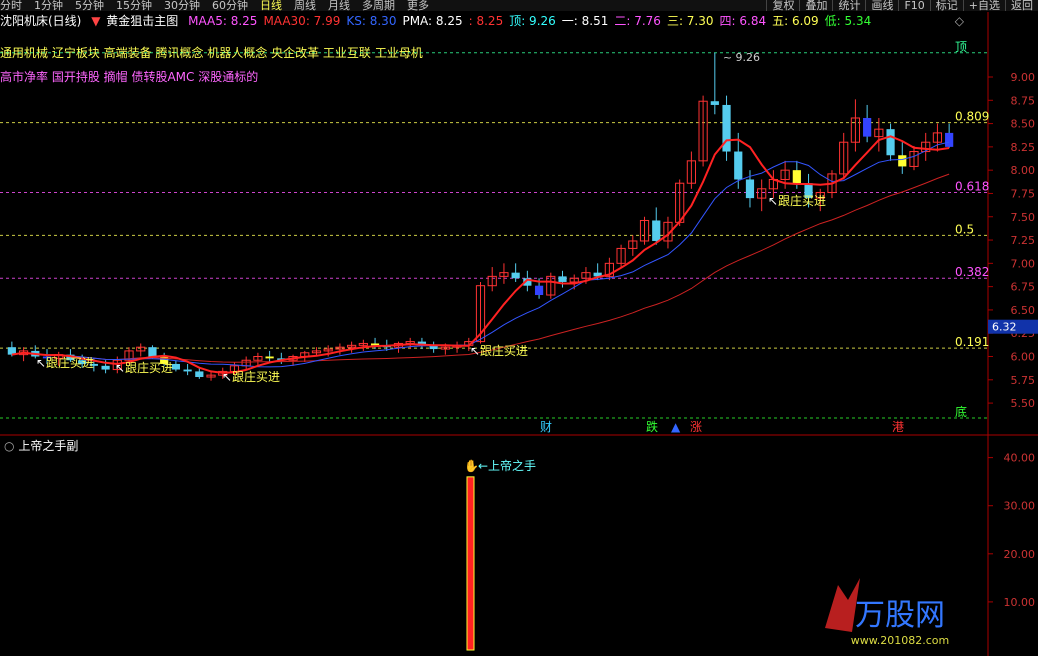 Image resolution: width=1038 pixels, height=656 pixels. Describe the element at coordinates (149, 367) in the screenshot. I see `buy-signal-label-1: 跟庄买进` at that location.